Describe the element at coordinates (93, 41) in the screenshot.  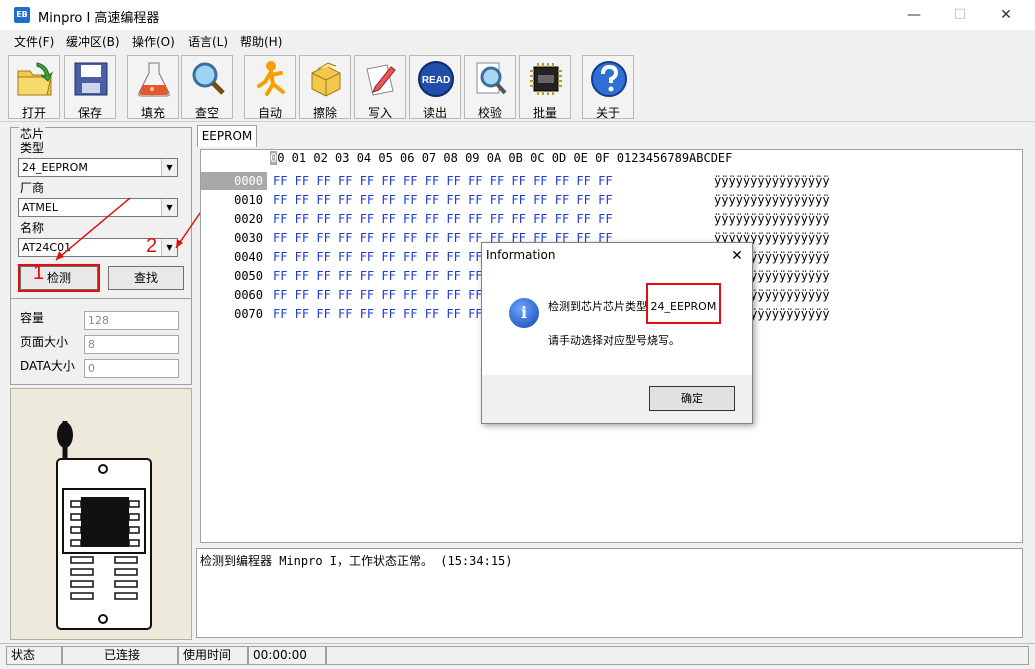
I see `menu-buffer: 缓冲区(B)` at that location.